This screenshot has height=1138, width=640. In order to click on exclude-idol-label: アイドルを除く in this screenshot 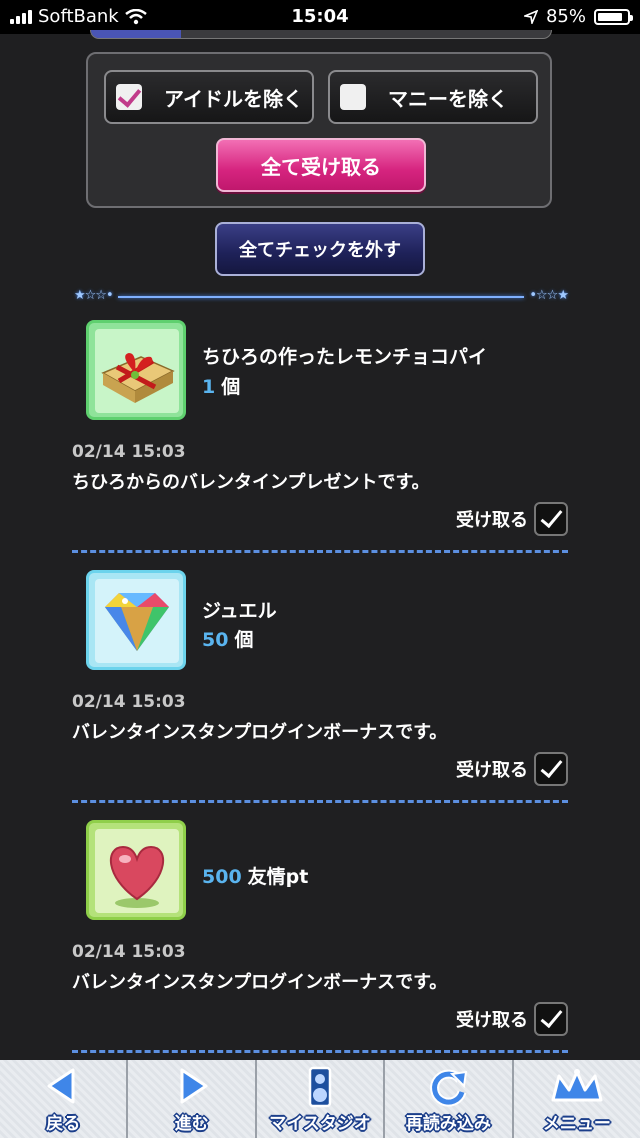, I will do `click(233, 98)`.